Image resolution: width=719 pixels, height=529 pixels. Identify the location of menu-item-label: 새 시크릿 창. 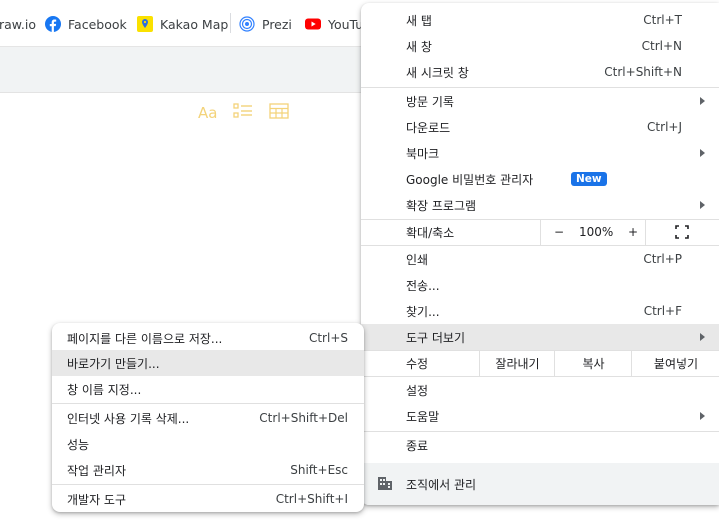
(437, 72).